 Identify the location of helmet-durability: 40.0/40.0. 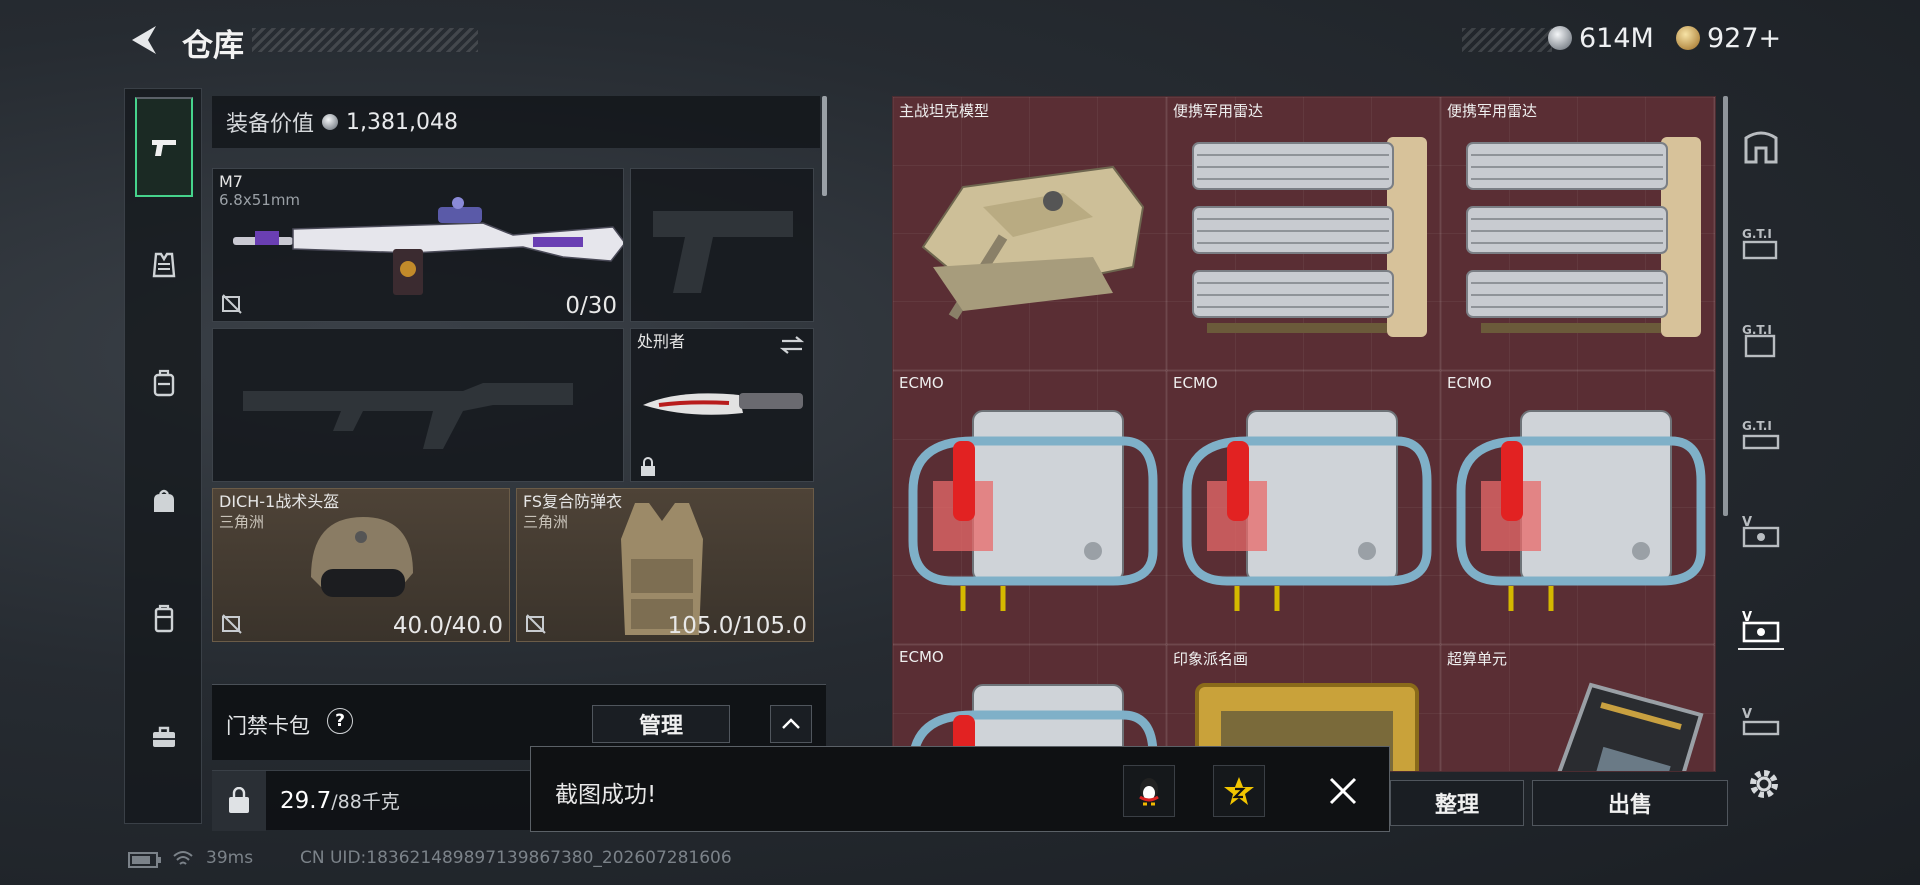
(447, 626).